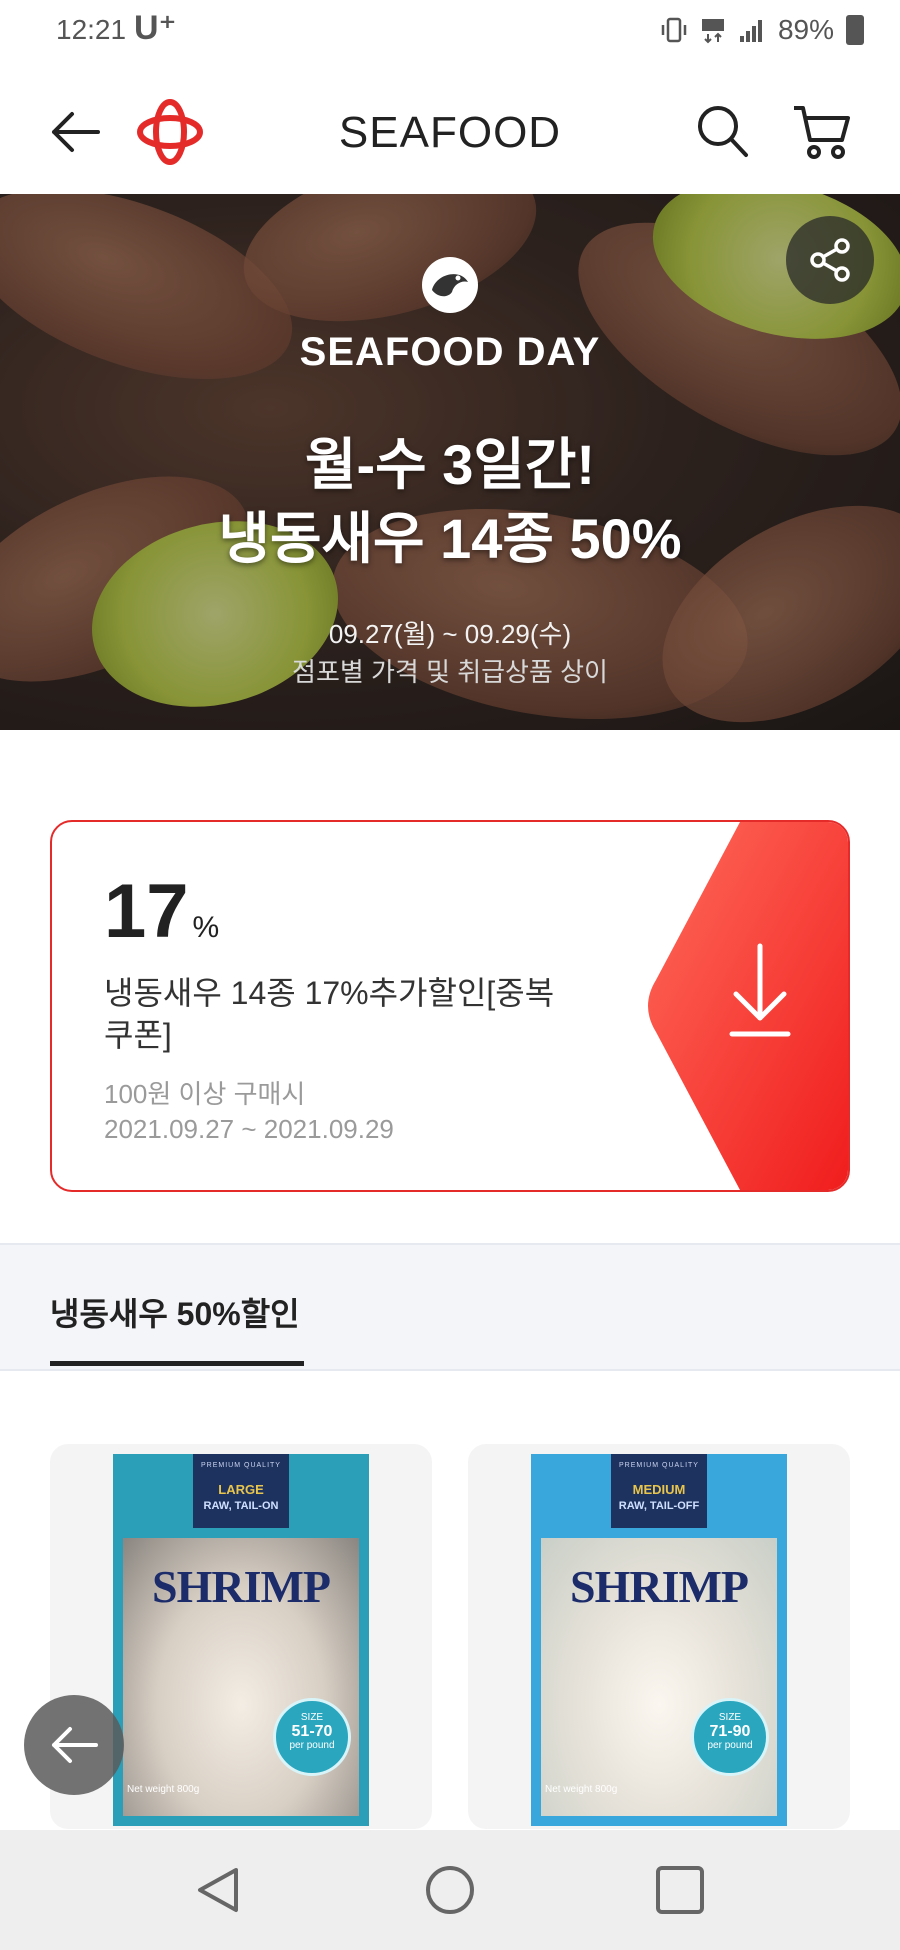 The image size is (900, 1950). What do you see at coordinates (146, 911) in the screenshot?
I see `coupon-percent-value: 17` at bounding box center [146, 911].